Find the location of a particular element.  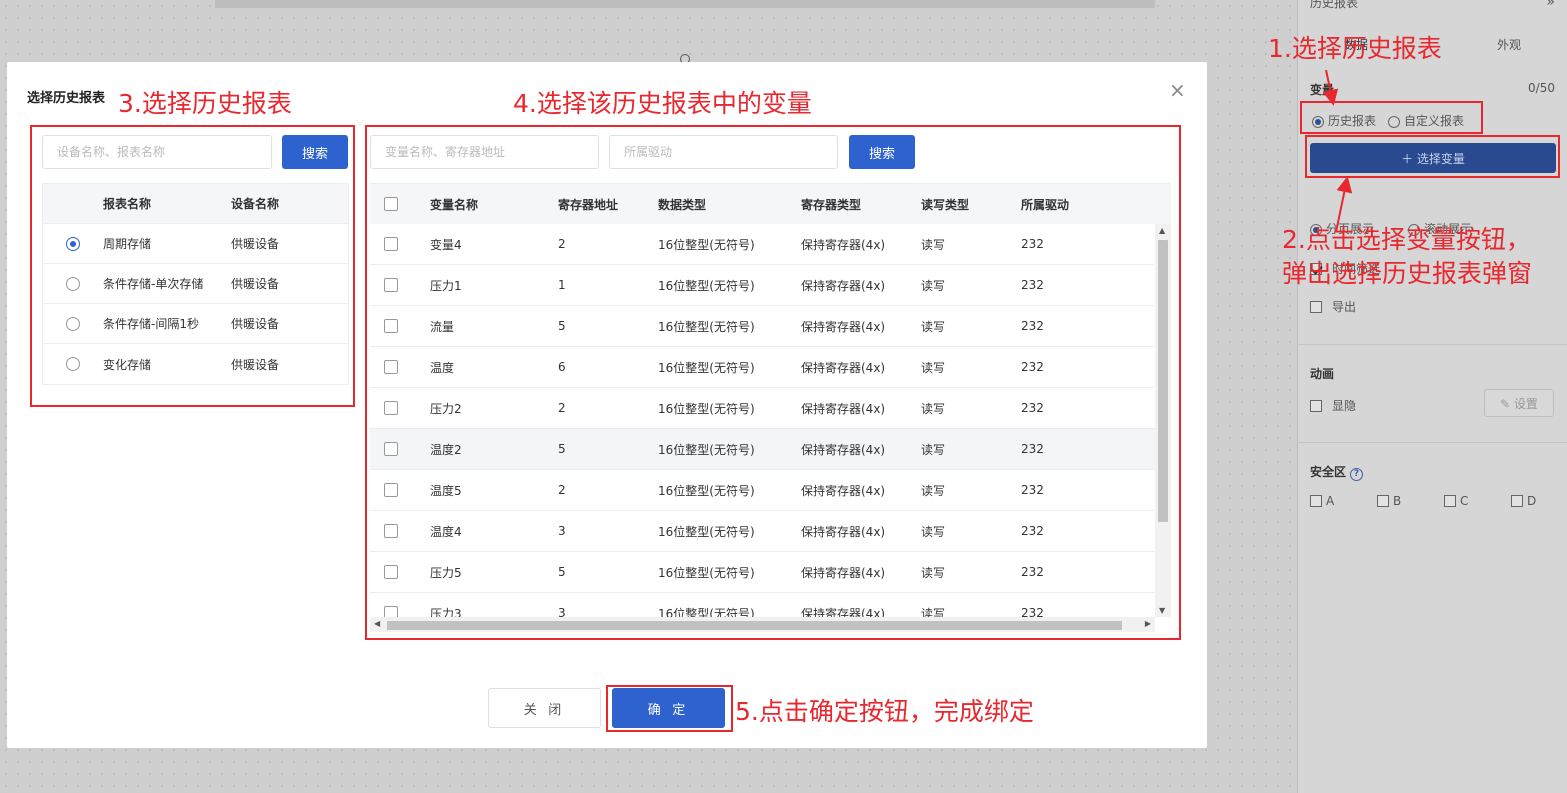

table-row: 变量4 2 16位整型(无符号) 保持寄存器(4x) 读写 232 is located at coordinates (762, 244).